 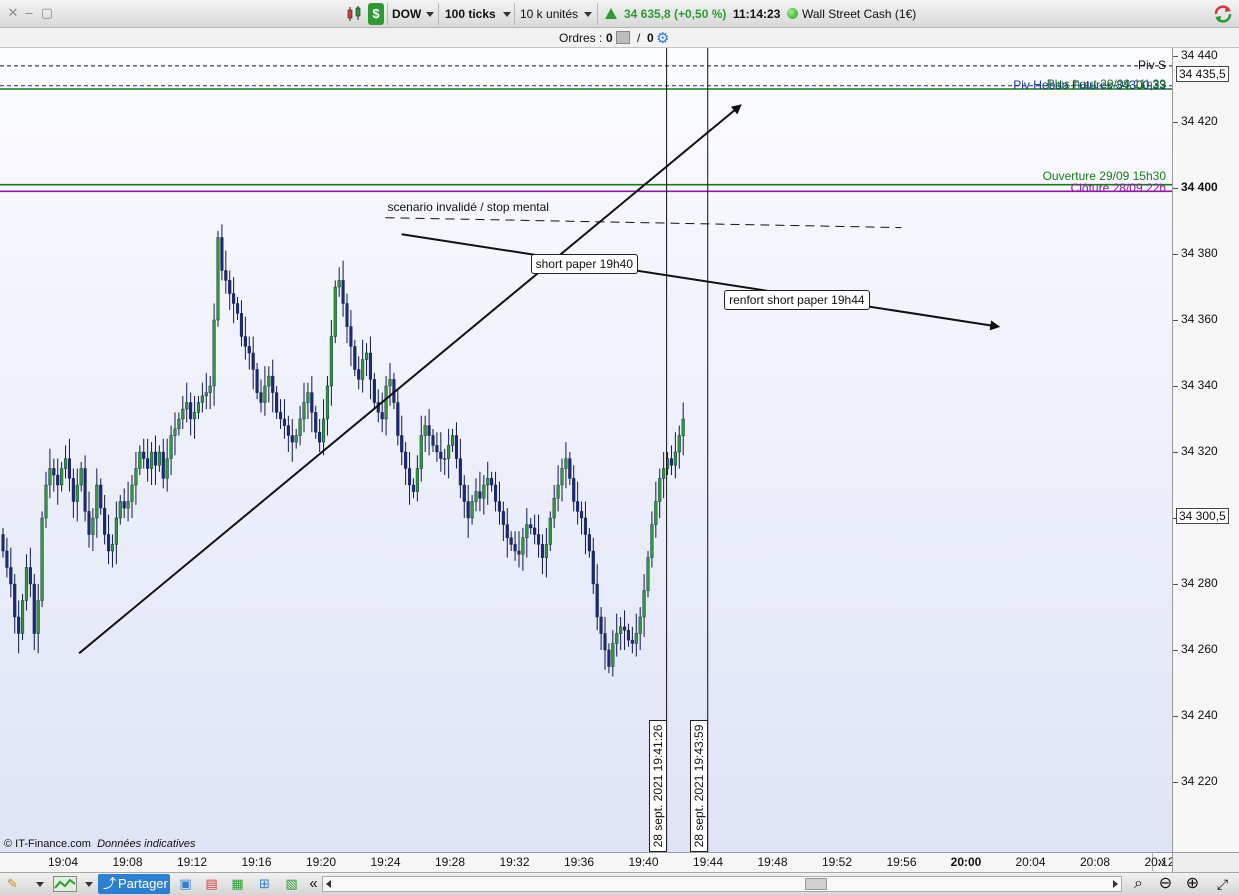 What do you see at coordinates (584, 263) in the screenshot?
I see `note-box: short paper 19h40` at bounding box center [584, 263].